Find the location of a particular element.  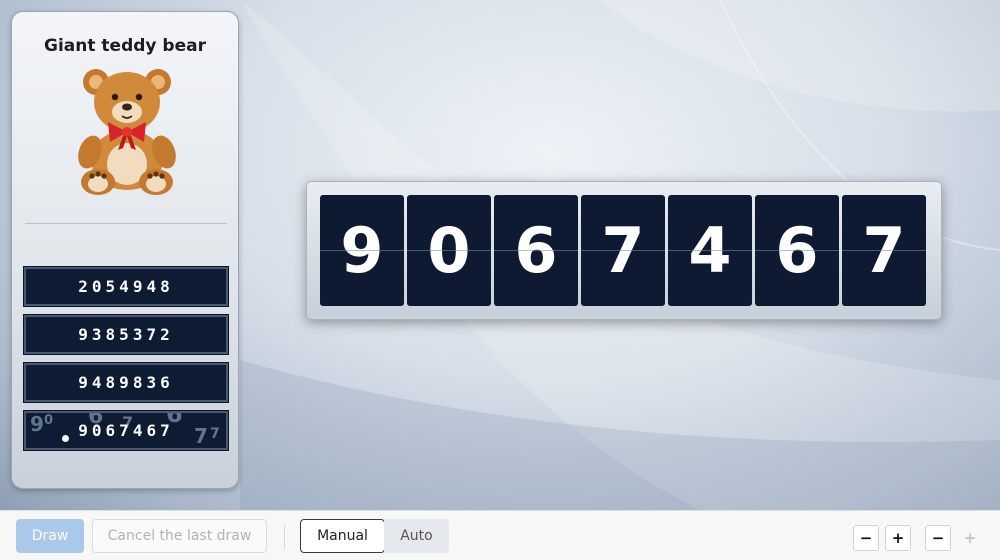

display-digit: 0 is located at coordinates (449, 250).